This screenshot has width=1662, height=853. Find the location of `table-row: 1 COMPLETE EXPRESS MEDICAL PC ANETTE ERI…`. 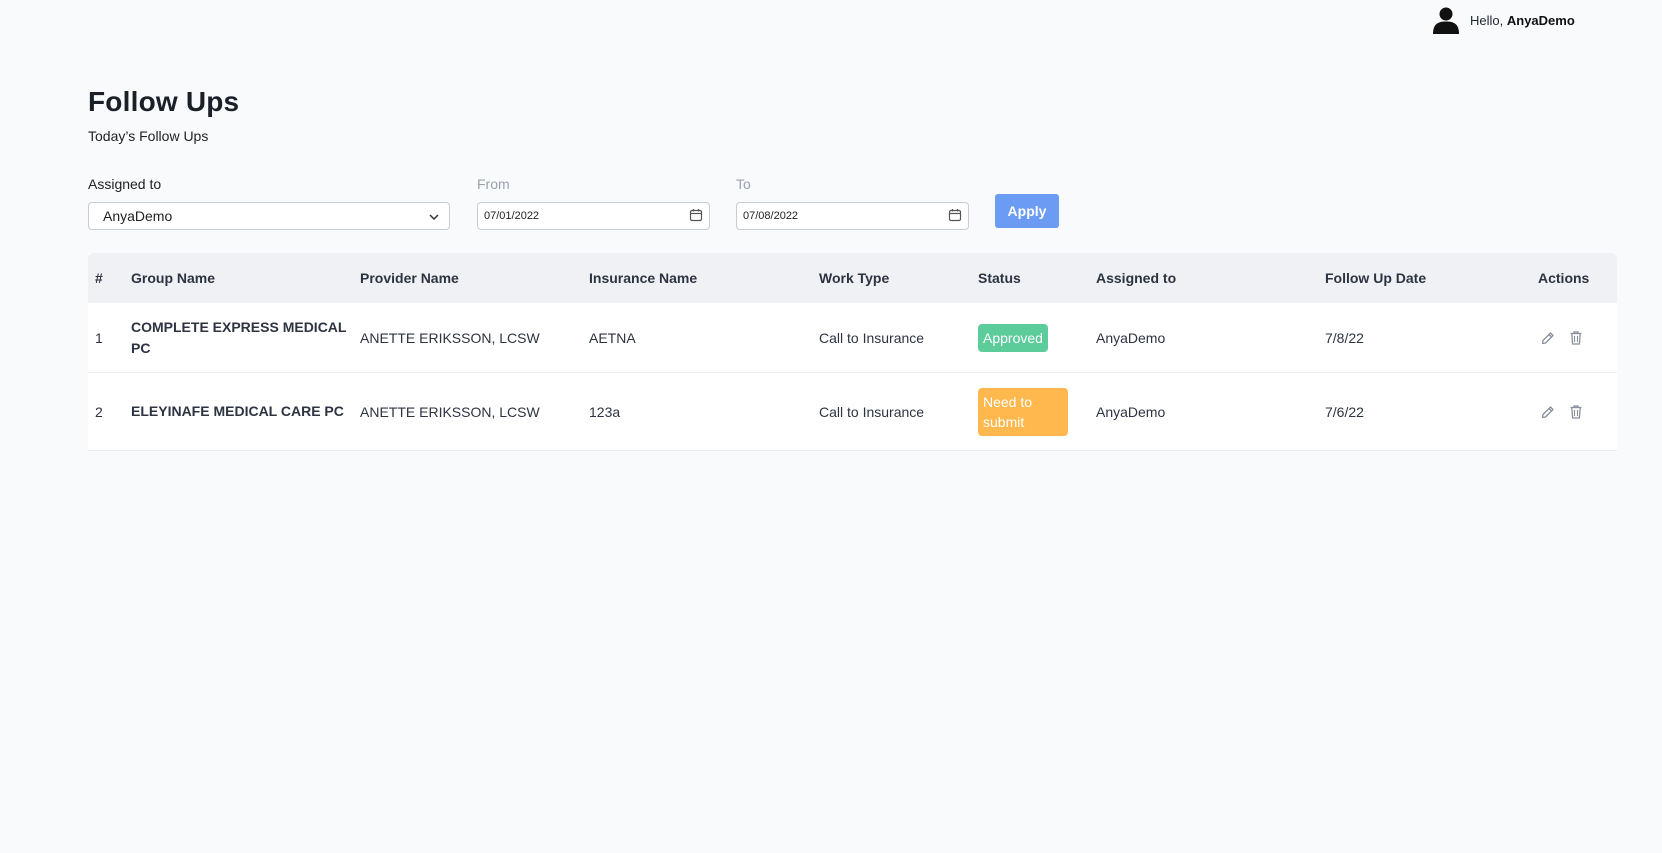

table-row: 1 COMPLETE EXPRESS MEDICAL PC ANETTE ERI… is located at coordinates (852, 338).